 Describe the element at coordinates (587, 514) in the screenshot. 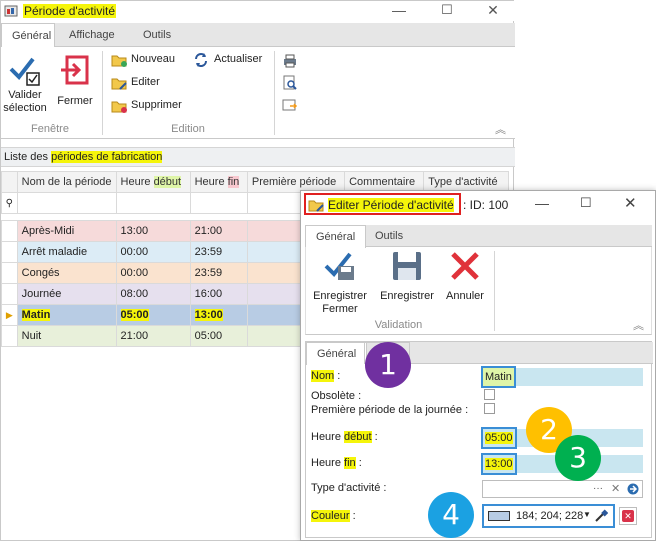

I see `chevron-down-icon: ▼` at that location.